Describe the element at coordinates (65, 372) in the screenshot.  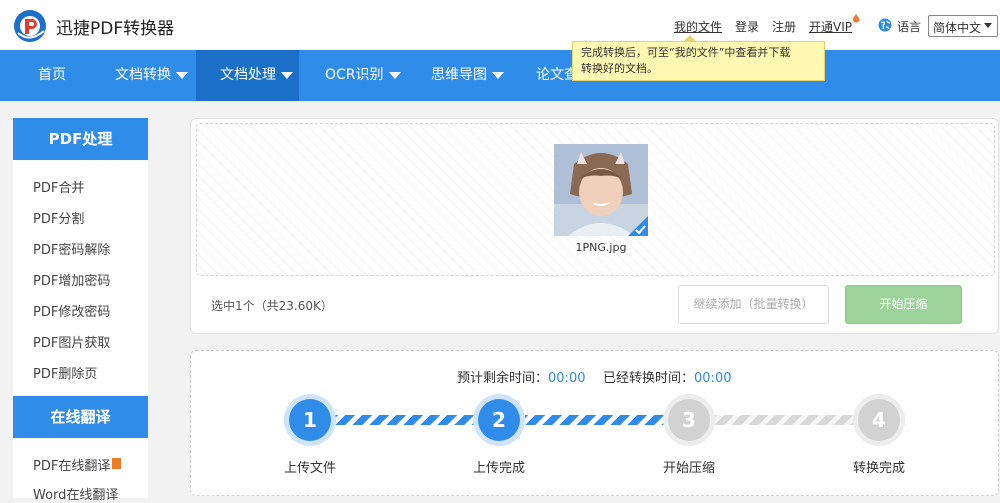
I see `sidebar-item-pdf-delete-pages: PDF删除页` at that location.